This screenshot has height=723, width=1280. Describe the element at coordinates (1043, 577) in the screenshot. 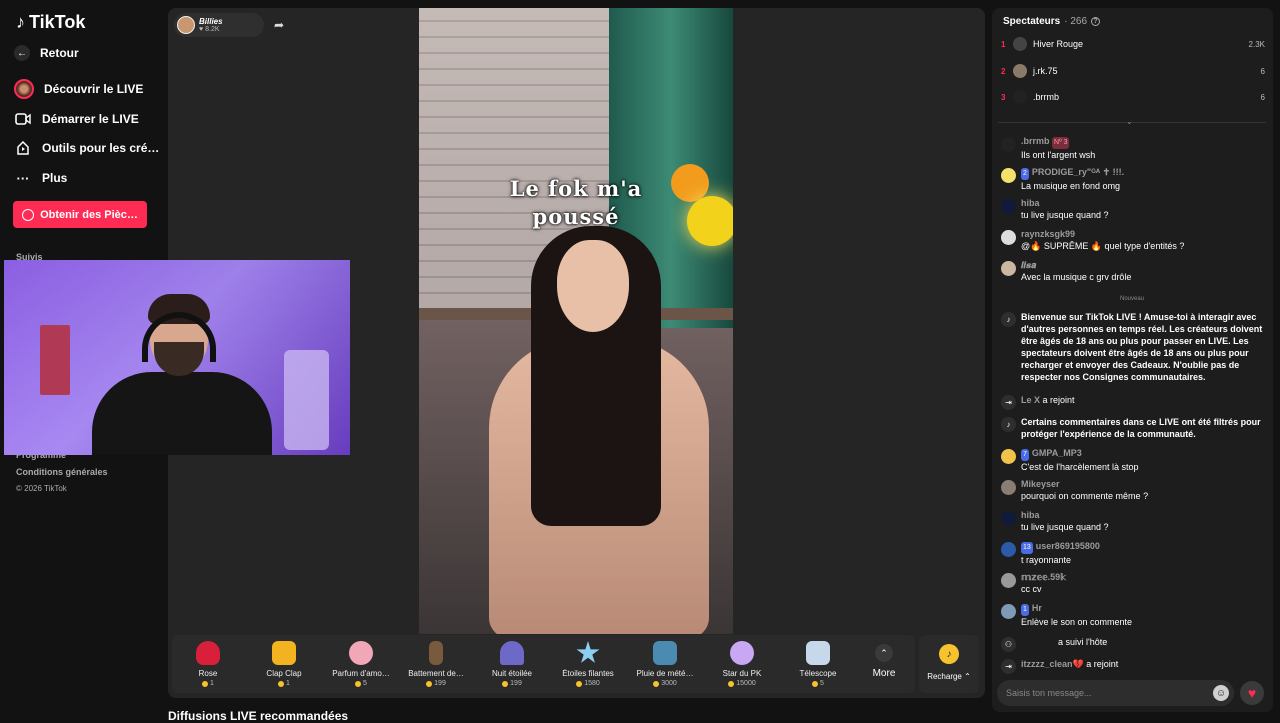

I see `chat-username: 𝕞𝕫𝕖𝕖.59𝕜` at that location.